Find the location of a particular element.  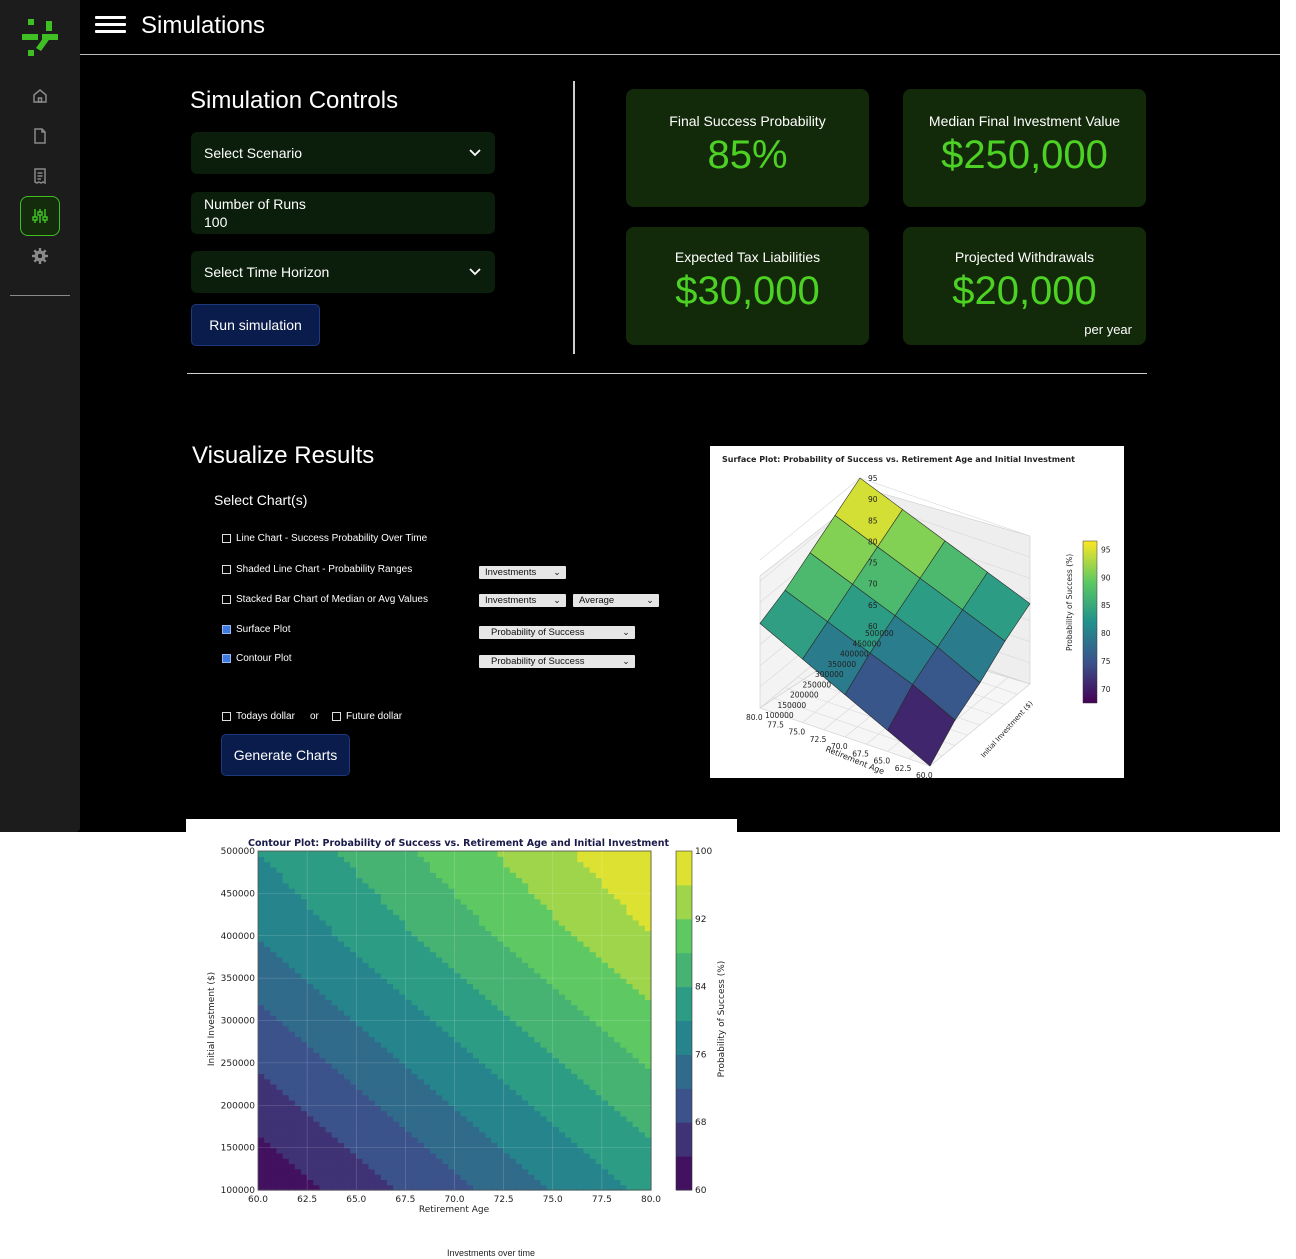

chart-option-contour: Contour Plot is located at coordinates (257, 658).